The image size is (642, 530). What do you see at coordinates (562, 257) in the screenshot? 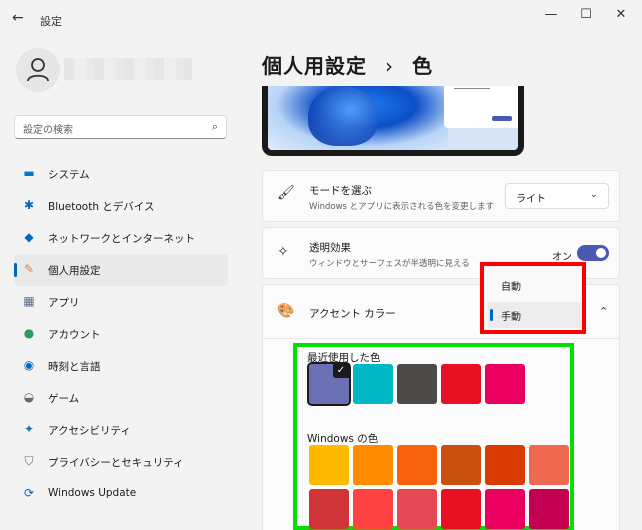
I see `toggle-state-label: オン` at bounding box center [562, 257].